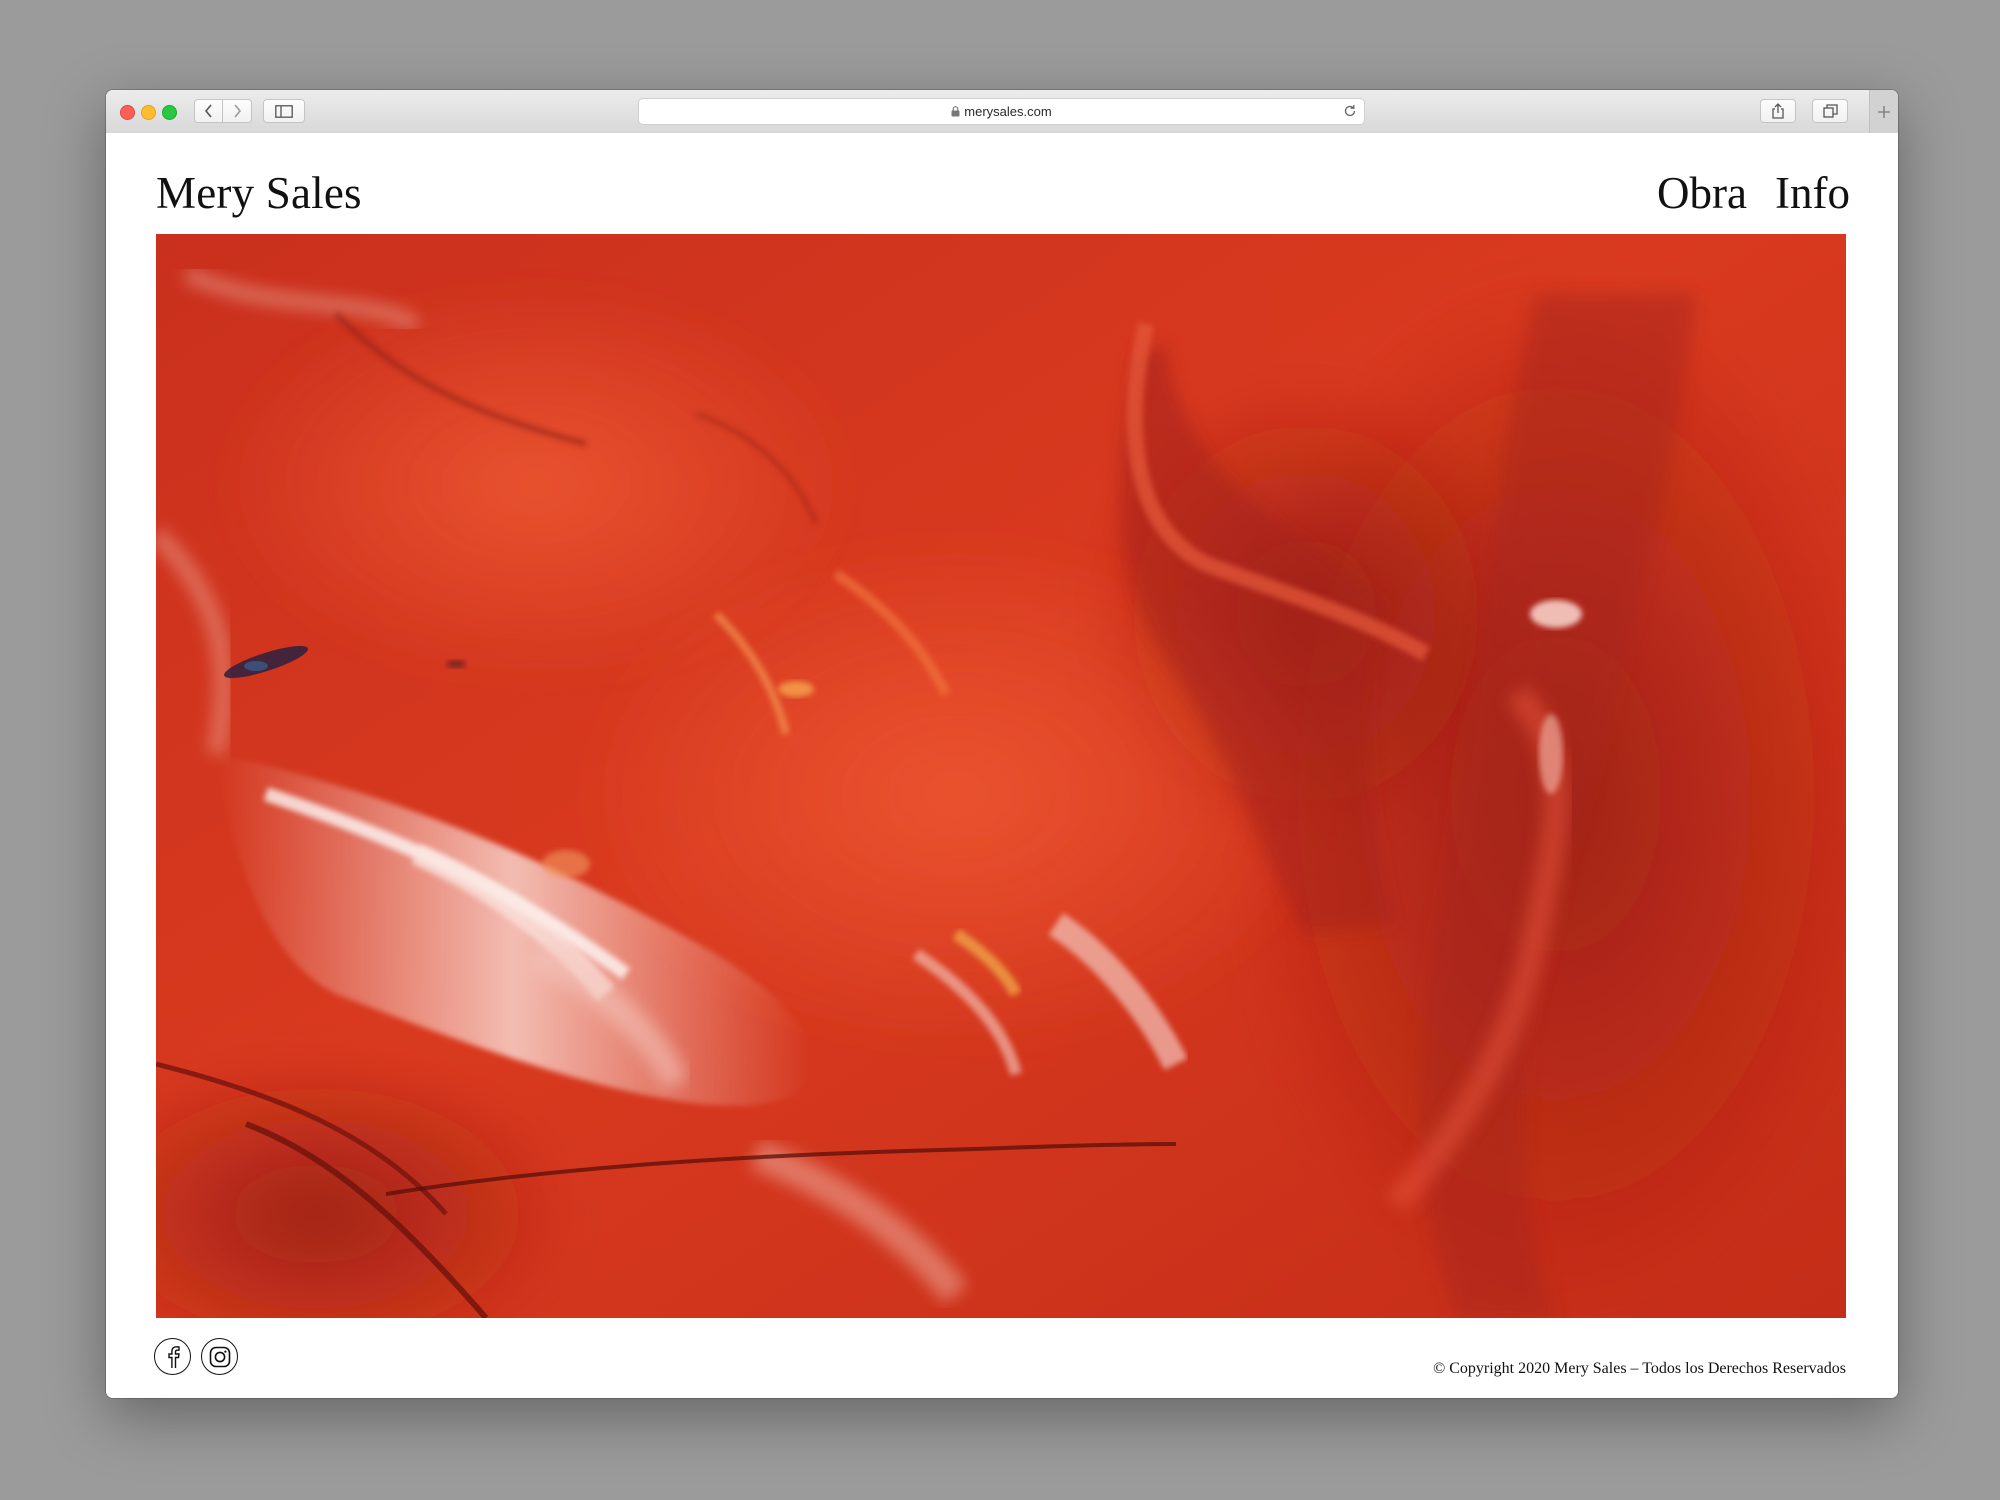  I want to click on sidebar-toggle-button, so click(284, 111).